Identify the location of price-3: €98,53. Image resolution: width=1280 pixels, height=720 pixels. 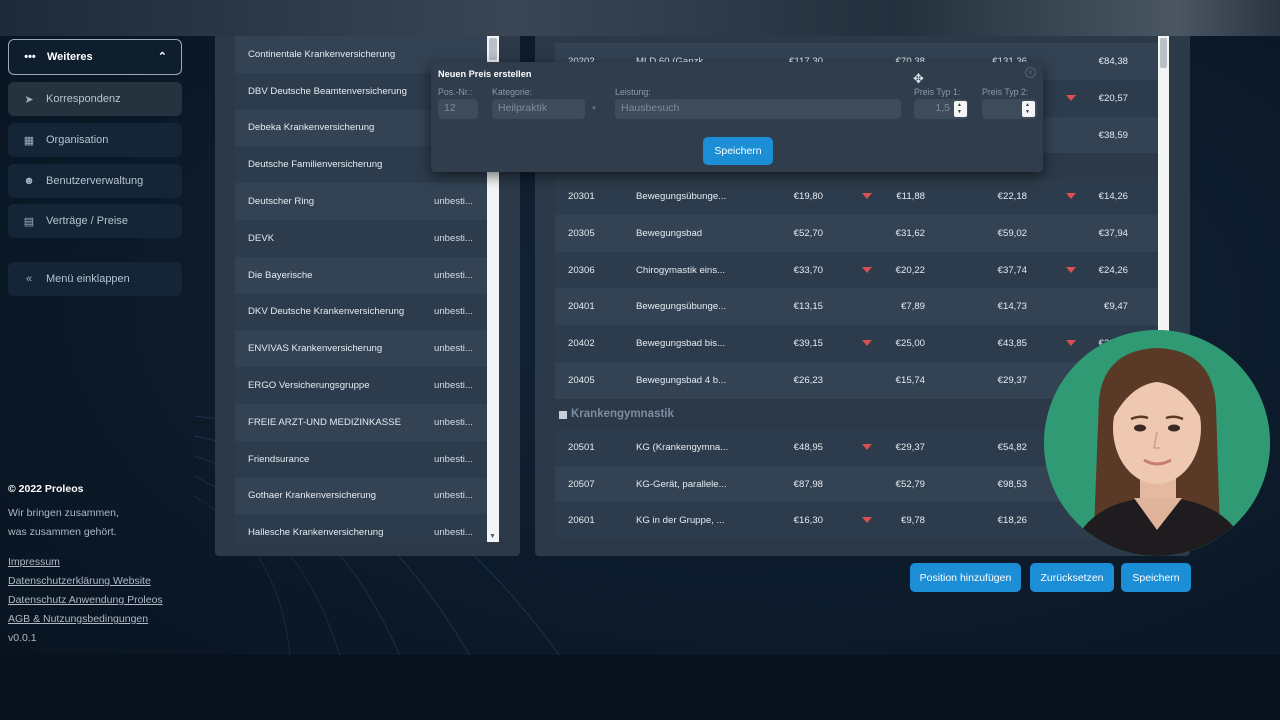
(1012, 484).